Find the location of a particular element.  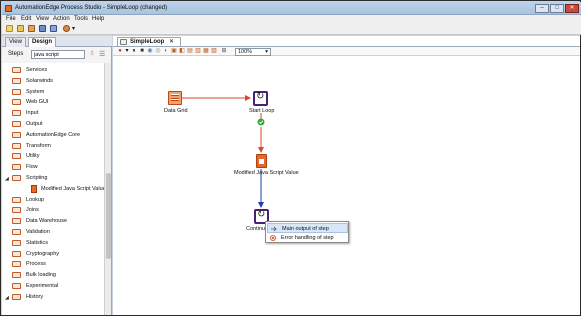

modified-js-label: Modified Java Script Value is located at coordinates (266, 173).